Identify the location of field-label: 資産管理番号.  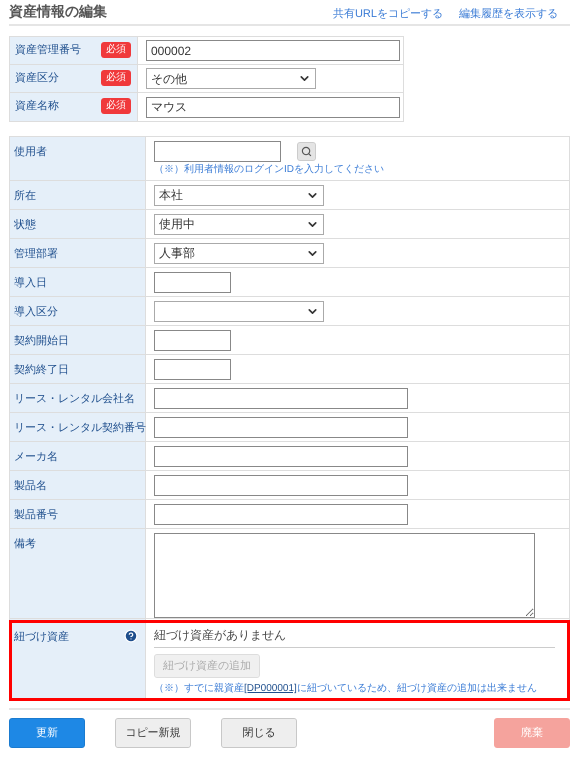
(48, 50).